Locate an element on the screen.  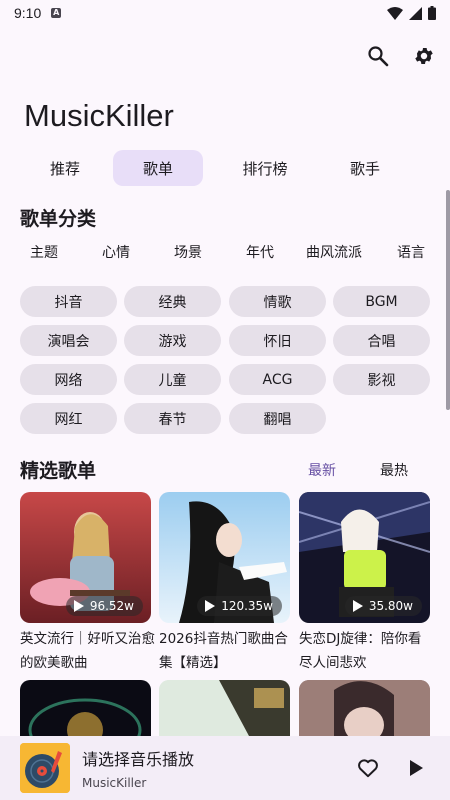
player-title: 请选择音乐播放 is located at coordinates (138, 759).